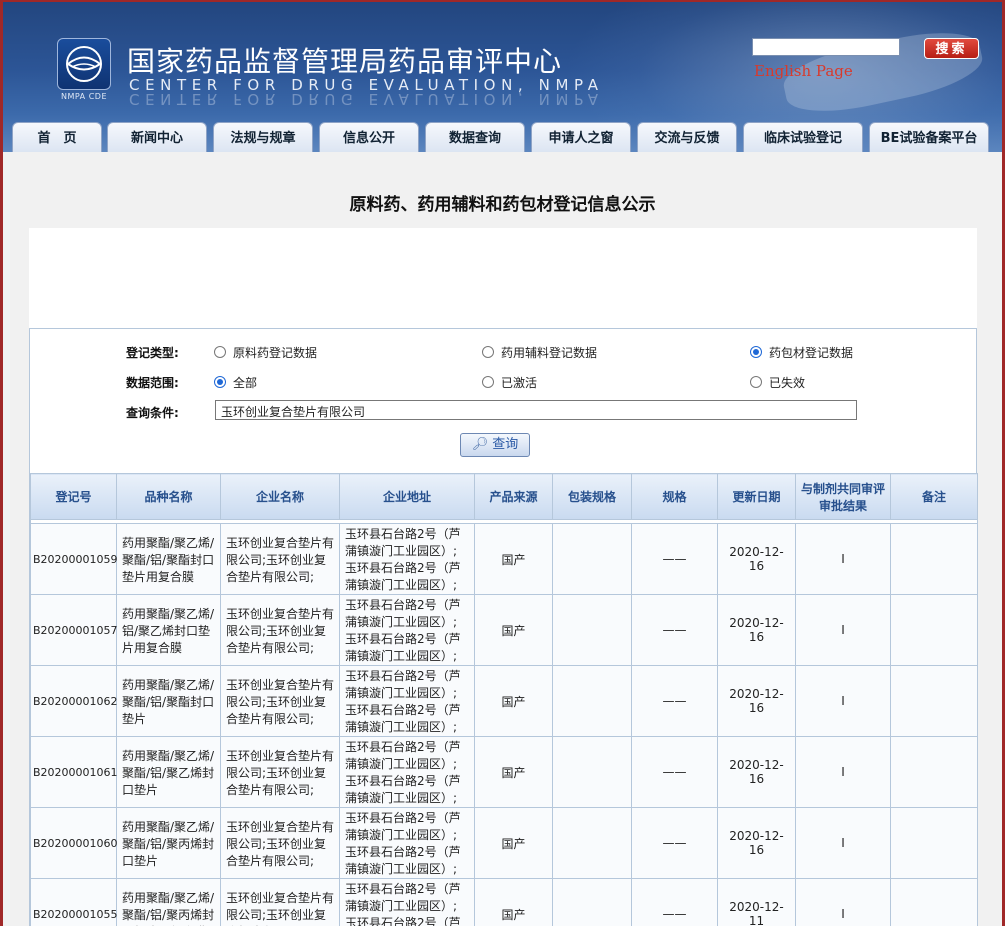 The image size is (1005, 926). Describe the element at coordinates (74, 843) in the screenshot. I see `cell-reg-no: B20200001060` at that location.